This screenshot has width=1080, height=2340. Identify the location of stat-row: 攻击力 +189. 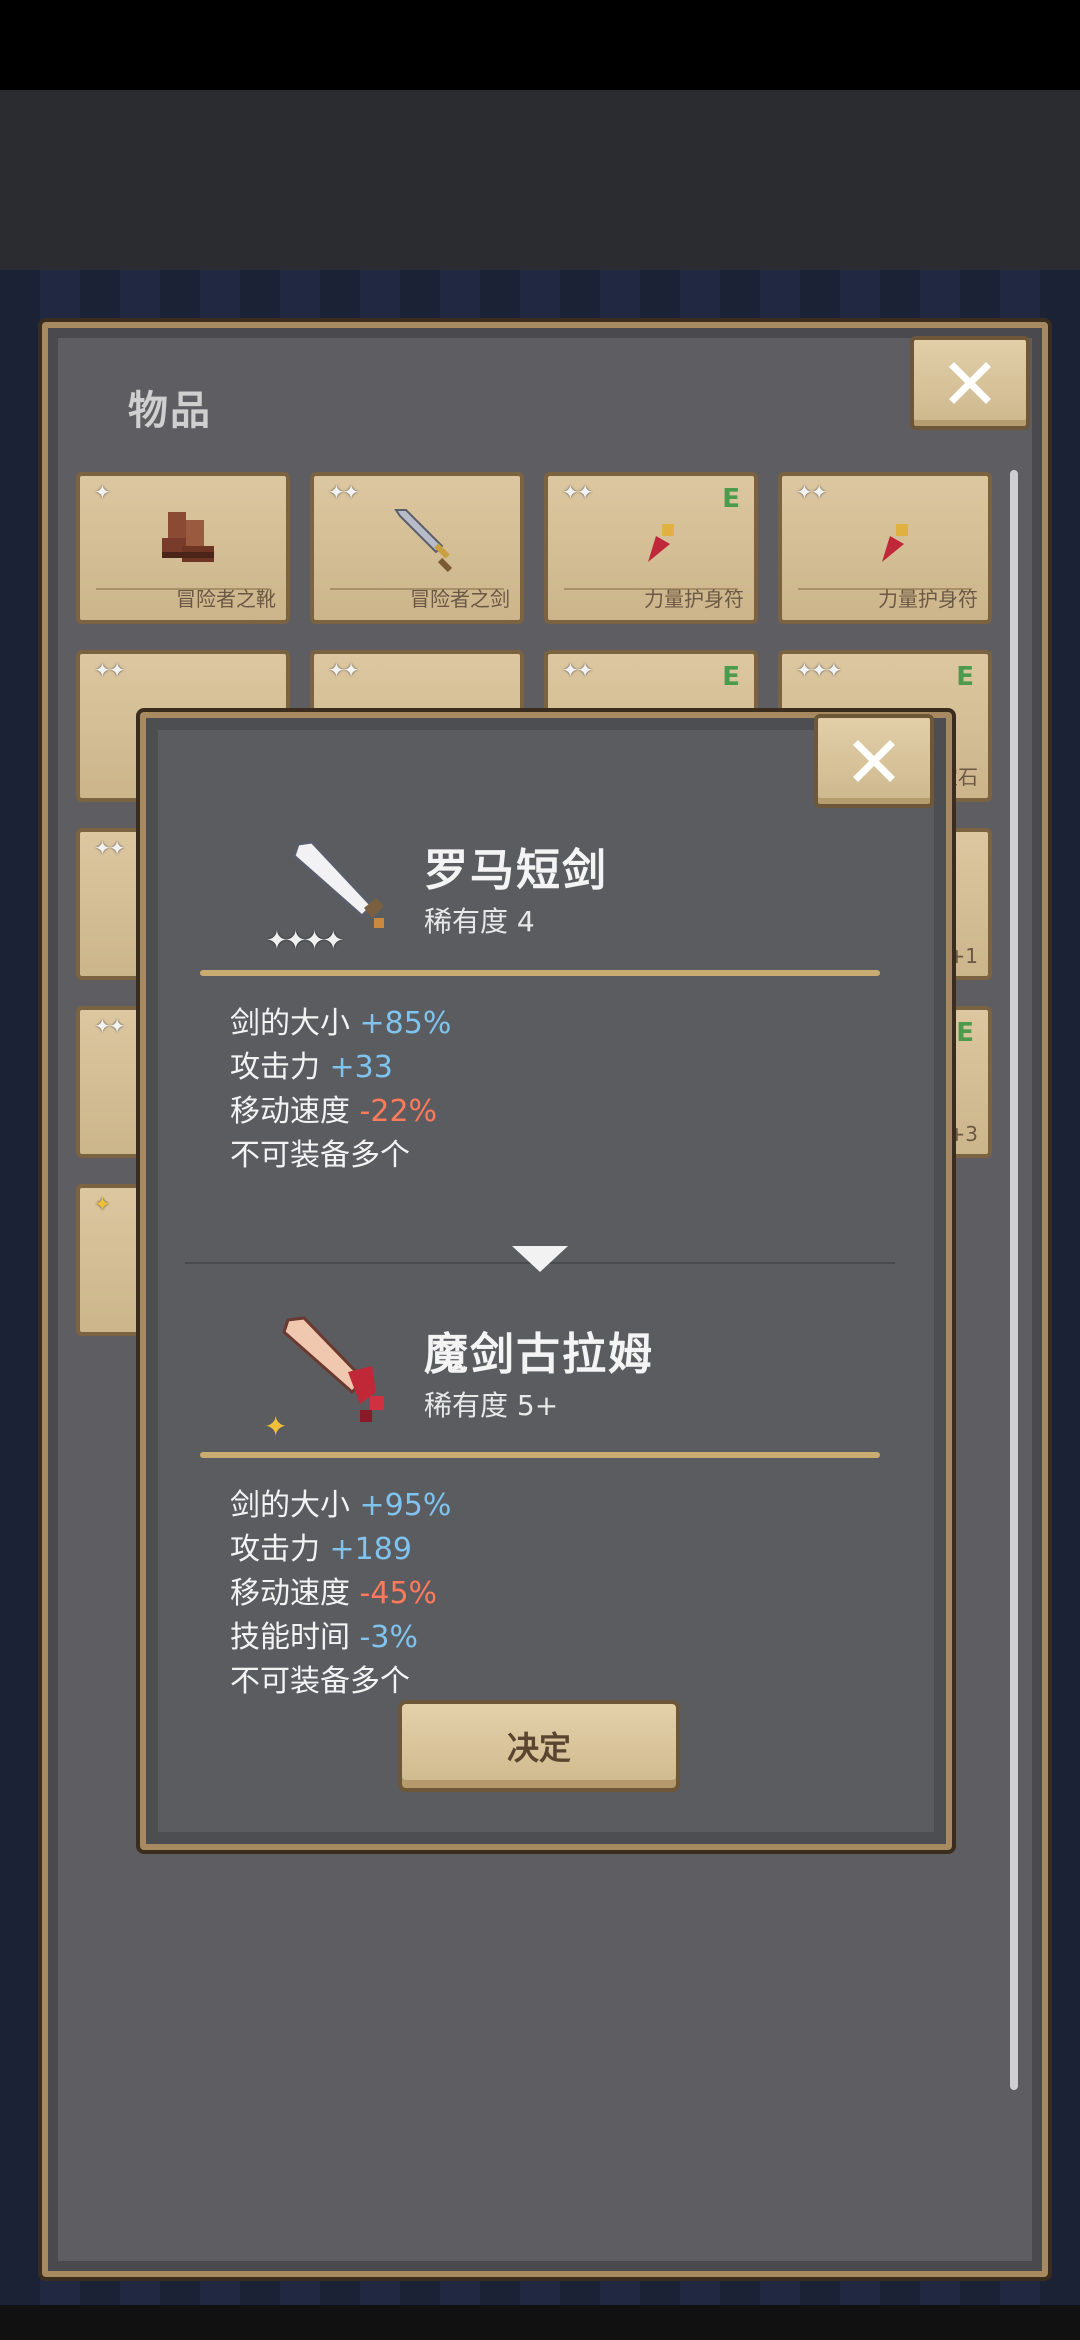
(321, 1546).